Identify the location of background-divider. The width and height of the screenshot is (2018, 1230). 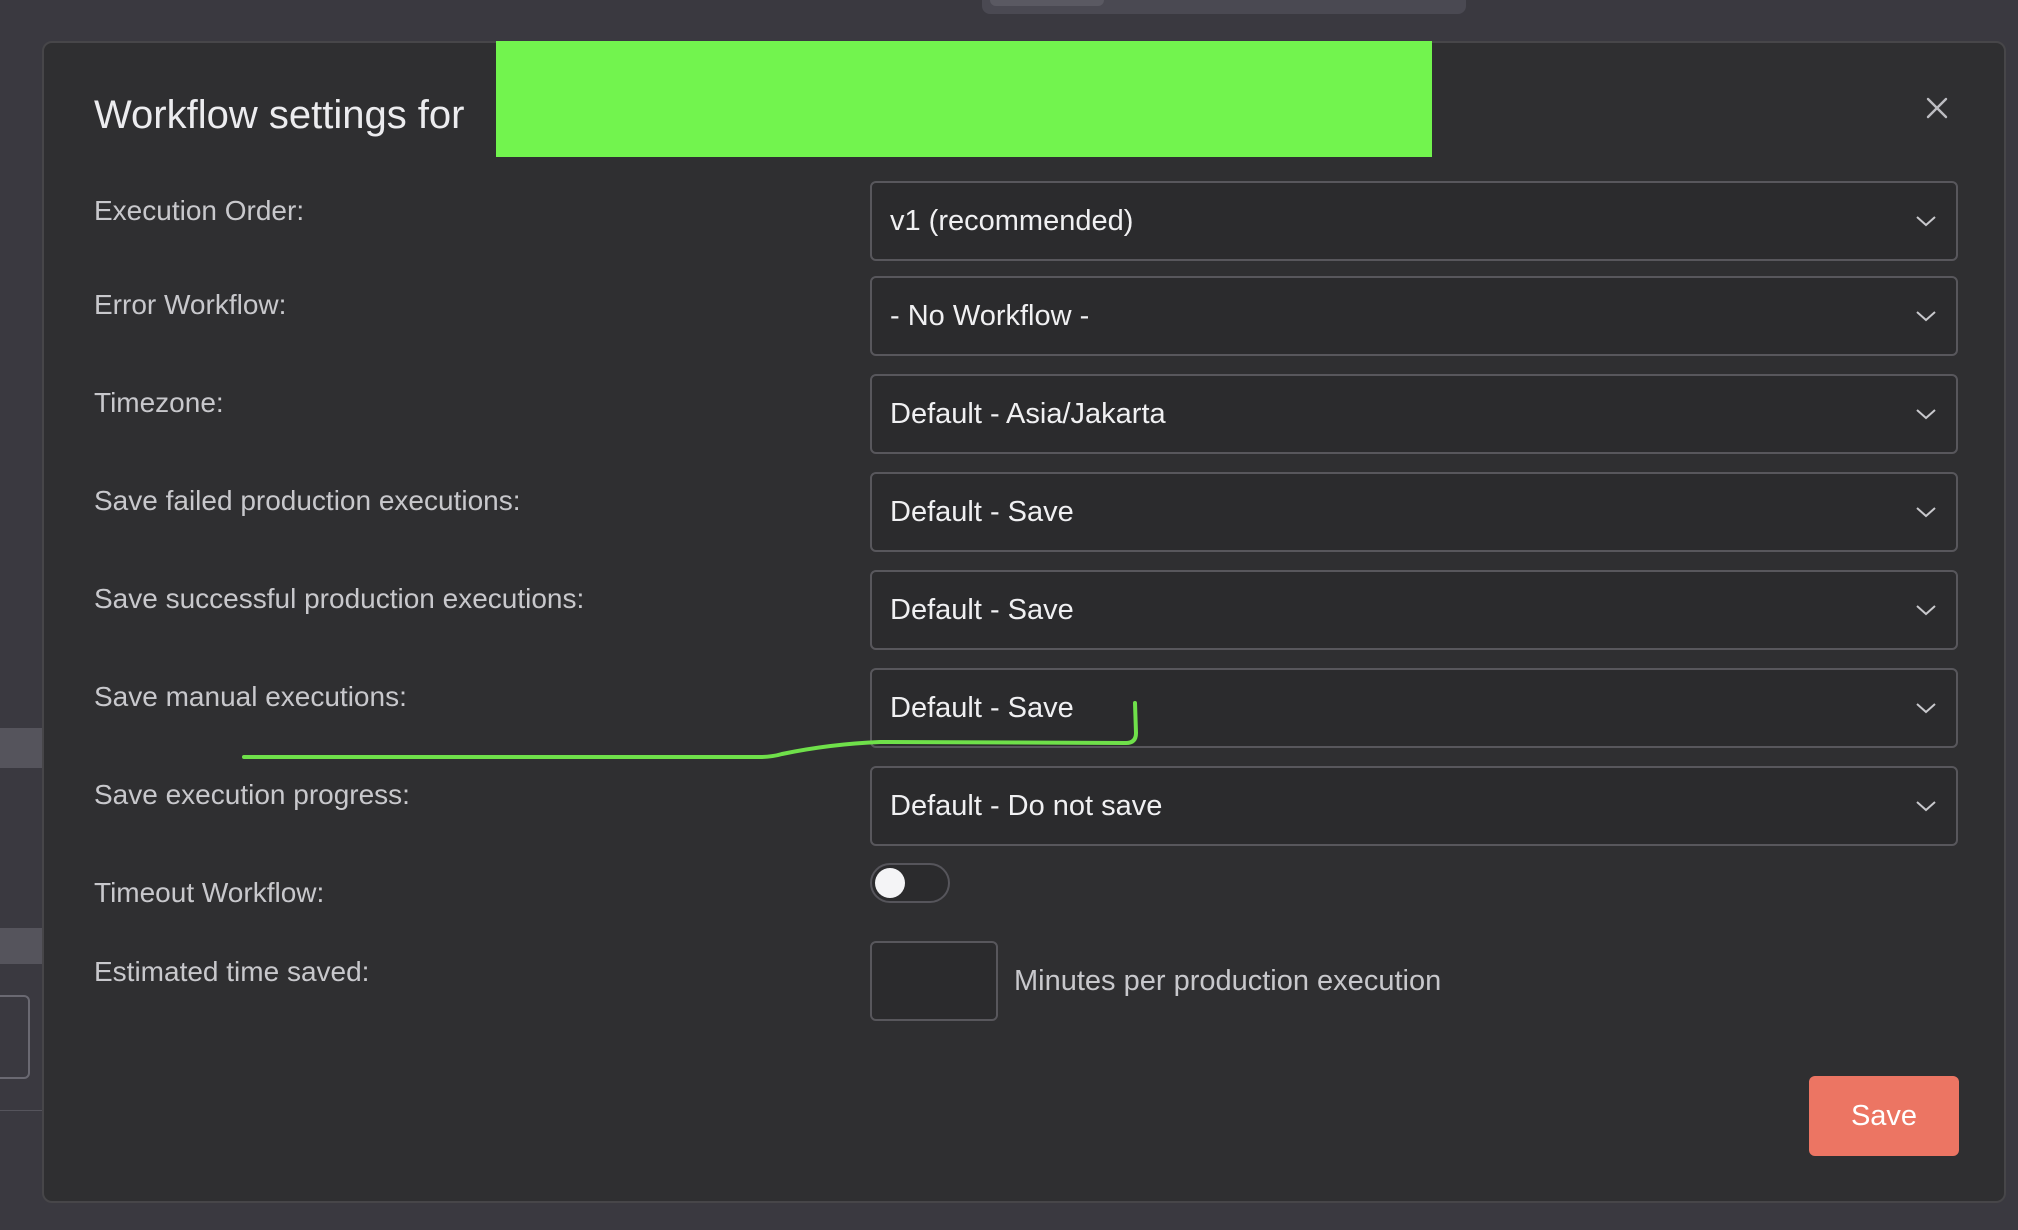
(22, 1110).